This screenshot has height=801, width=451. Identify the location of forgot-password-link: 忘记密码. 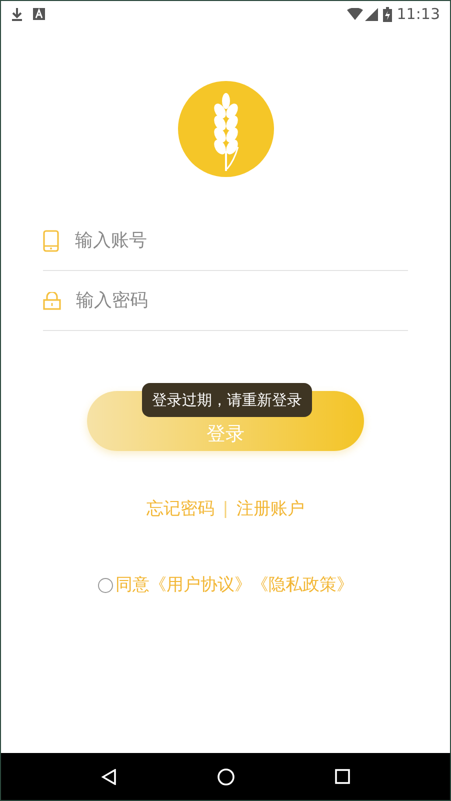
(180, 509).